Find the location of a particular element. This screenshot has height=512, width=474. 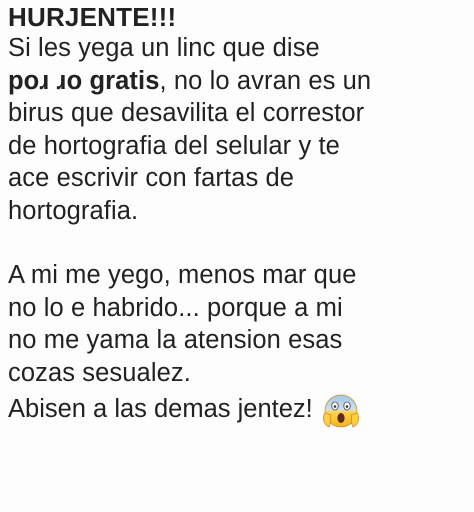

p1-bold-phrase: poɹ ɹo gratis is located at coordinates (84, 80).